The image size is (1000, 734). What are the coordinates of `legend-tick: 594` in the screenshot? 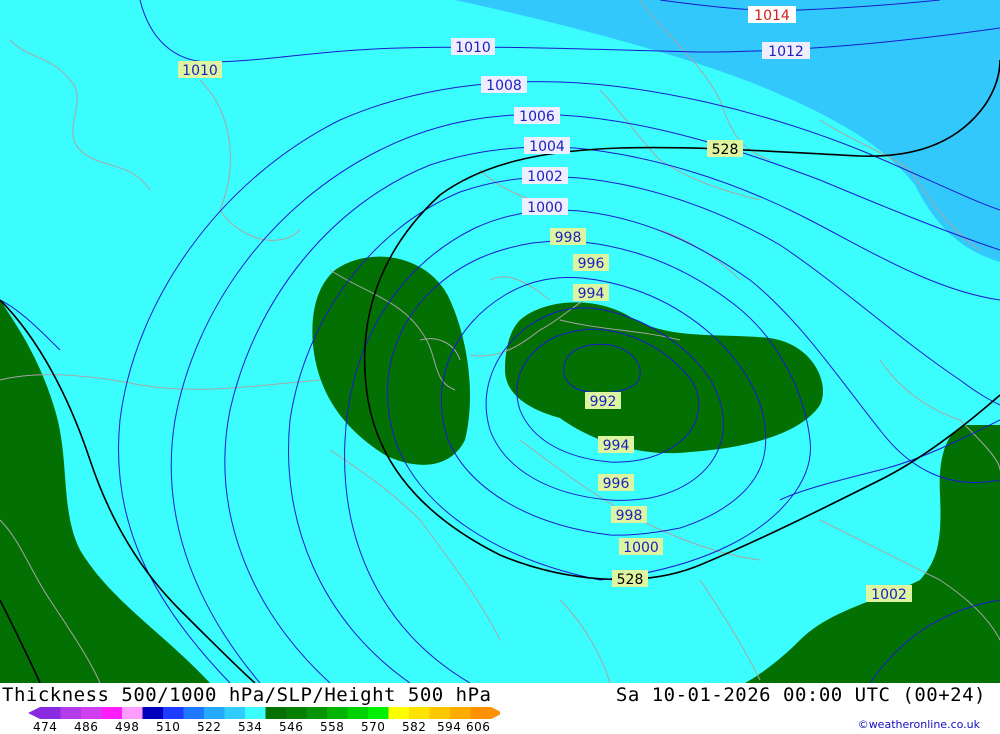 It's located at (449, 727).